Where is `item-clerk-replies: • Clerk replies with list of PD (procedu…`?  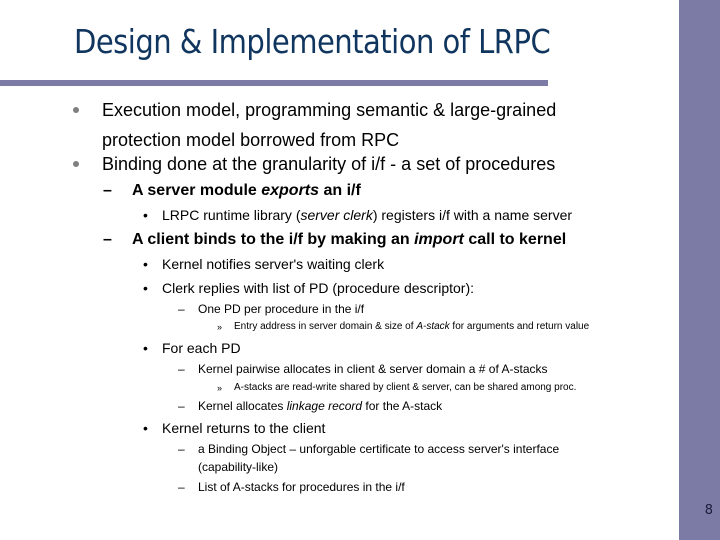 item-clerk-replies: • Clerk replies with list of PD (procedu… is located at coordinates (308, 288).